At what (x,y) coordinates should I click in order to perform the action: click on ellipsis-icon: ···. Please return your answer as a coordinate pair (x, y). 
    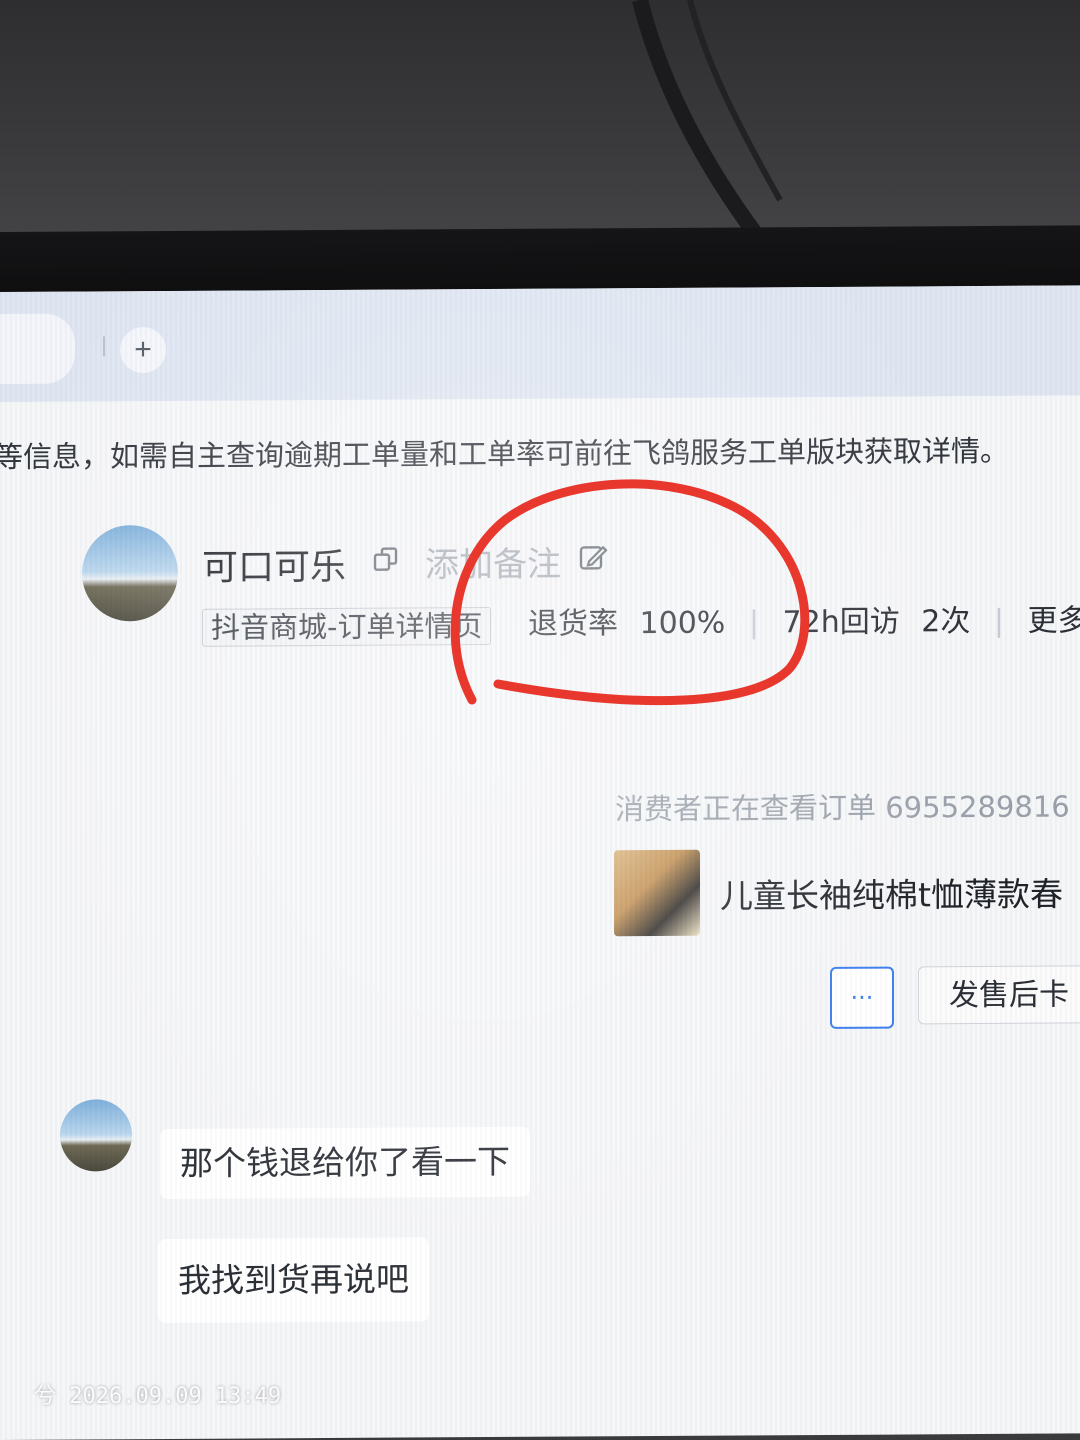
    Looking at the image, I should click on (862, 997).